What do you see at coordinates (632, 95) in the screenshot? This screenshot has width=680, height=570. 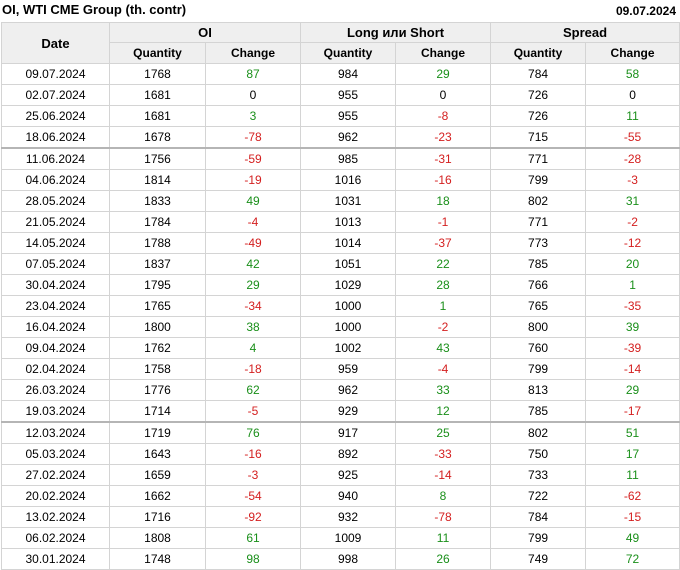 I see `spread-change-cell: 0` at bounding box center [632, 95].